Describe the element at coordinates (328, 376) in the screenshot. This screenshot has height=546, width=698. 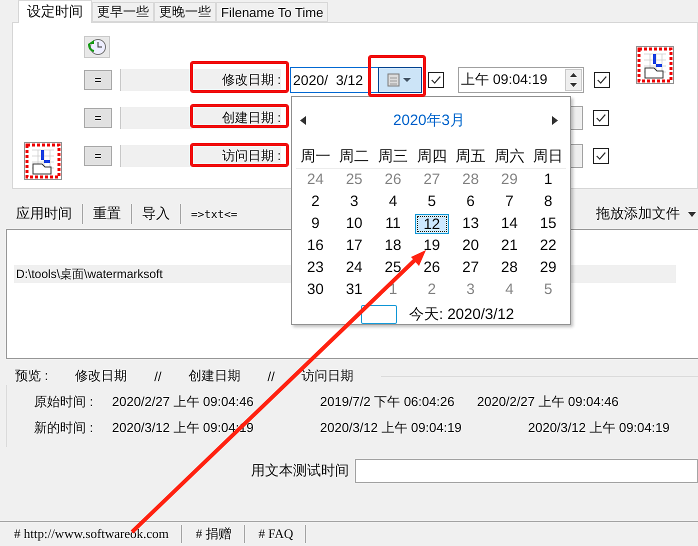
I see `preview-heading: 访问日期` at that location.